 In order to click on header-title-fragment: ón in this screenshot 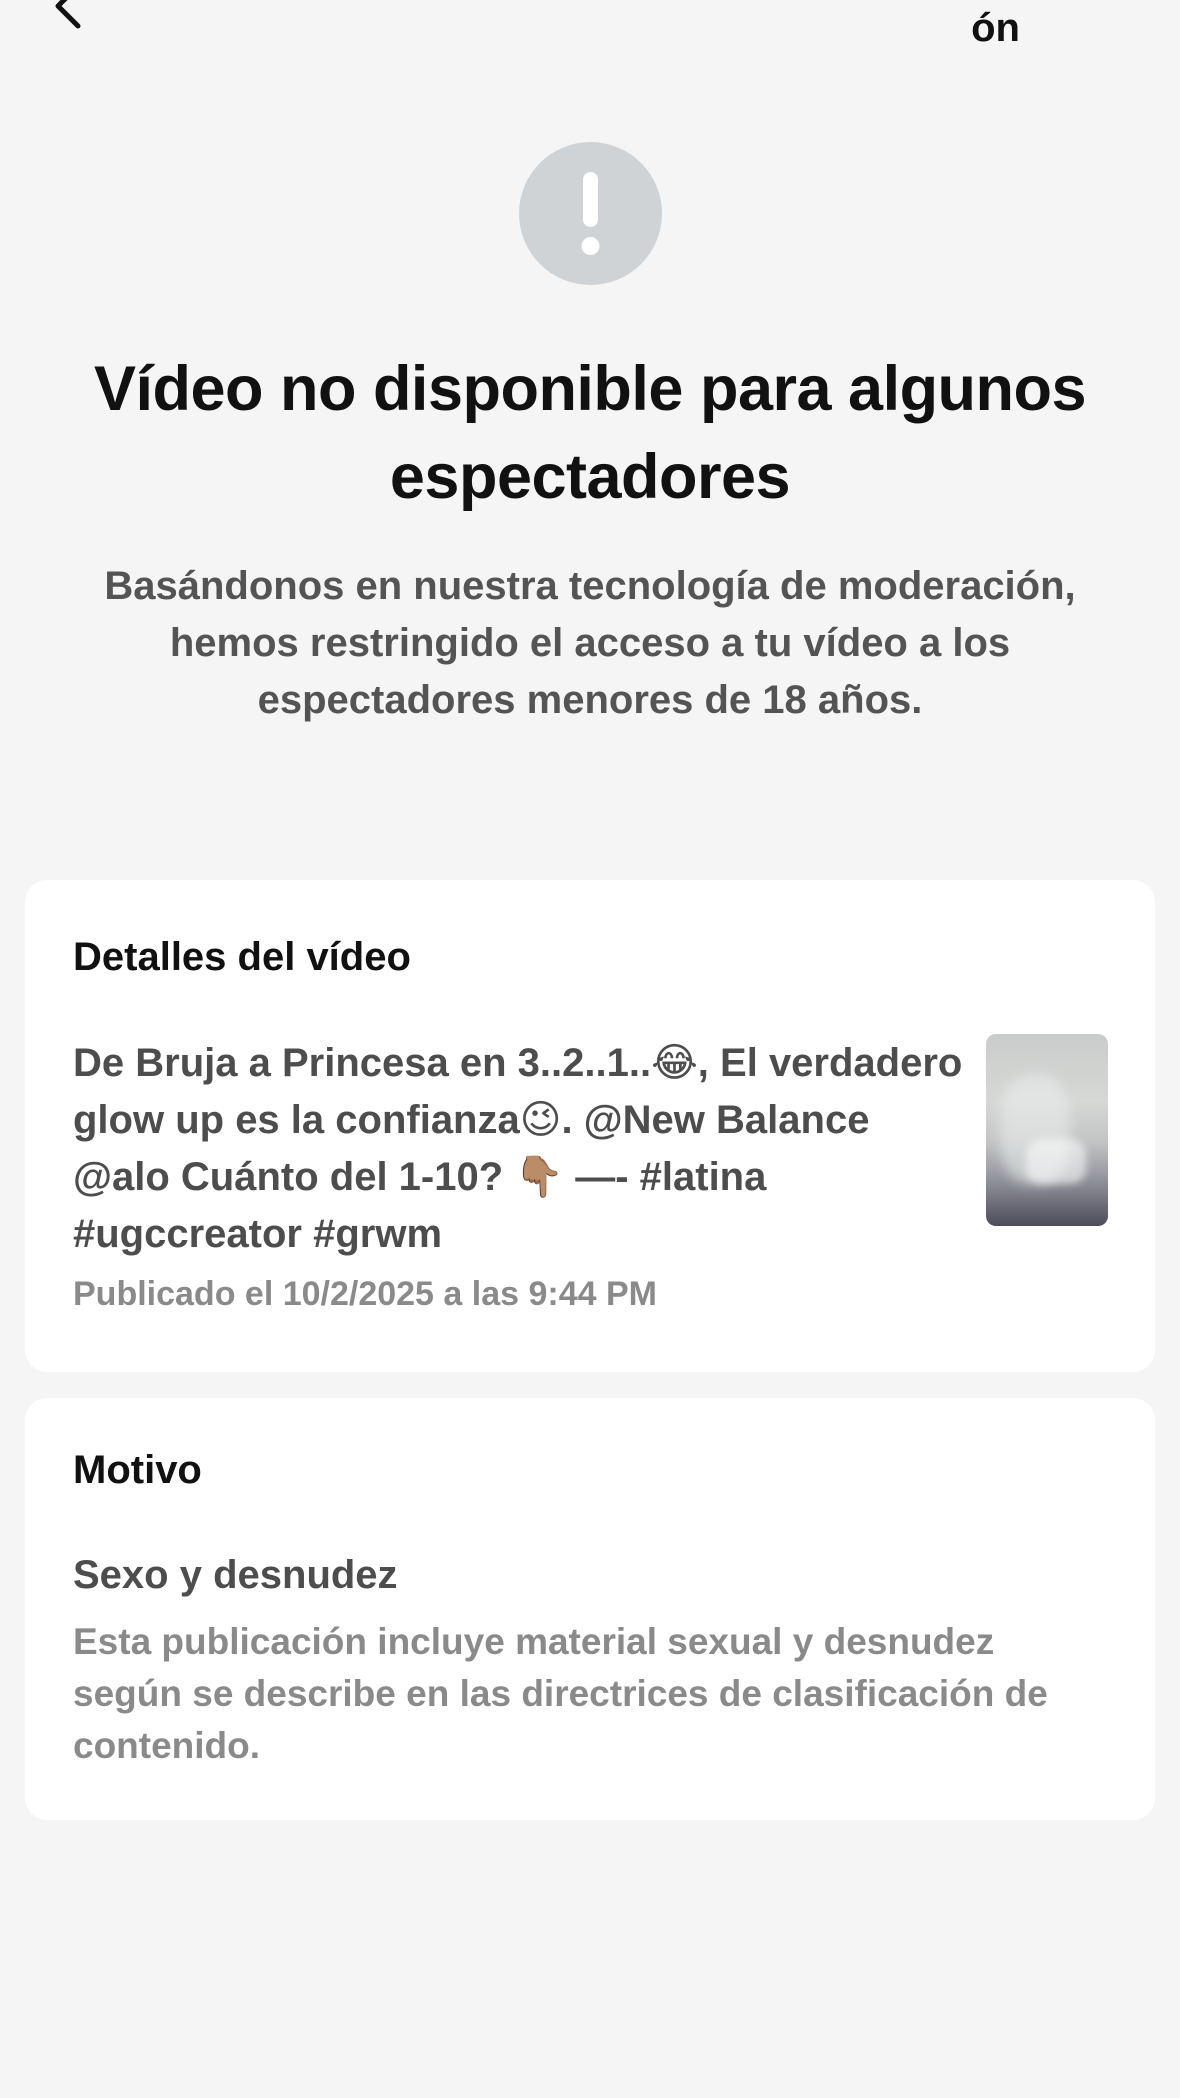, I will do `click(995, 28)`.